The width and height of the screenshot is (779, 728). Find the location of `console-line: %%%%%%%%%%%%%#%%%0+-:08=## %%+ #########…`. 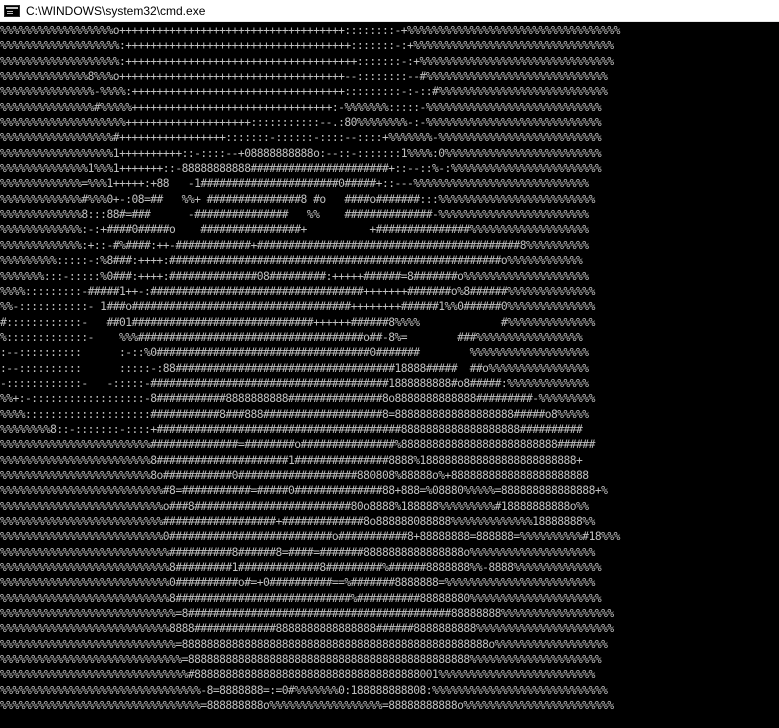

console-line: %%%%%%%%%%%%%#%%%0+-:08=## %%+ #########… is located at coordinates (297, 199).